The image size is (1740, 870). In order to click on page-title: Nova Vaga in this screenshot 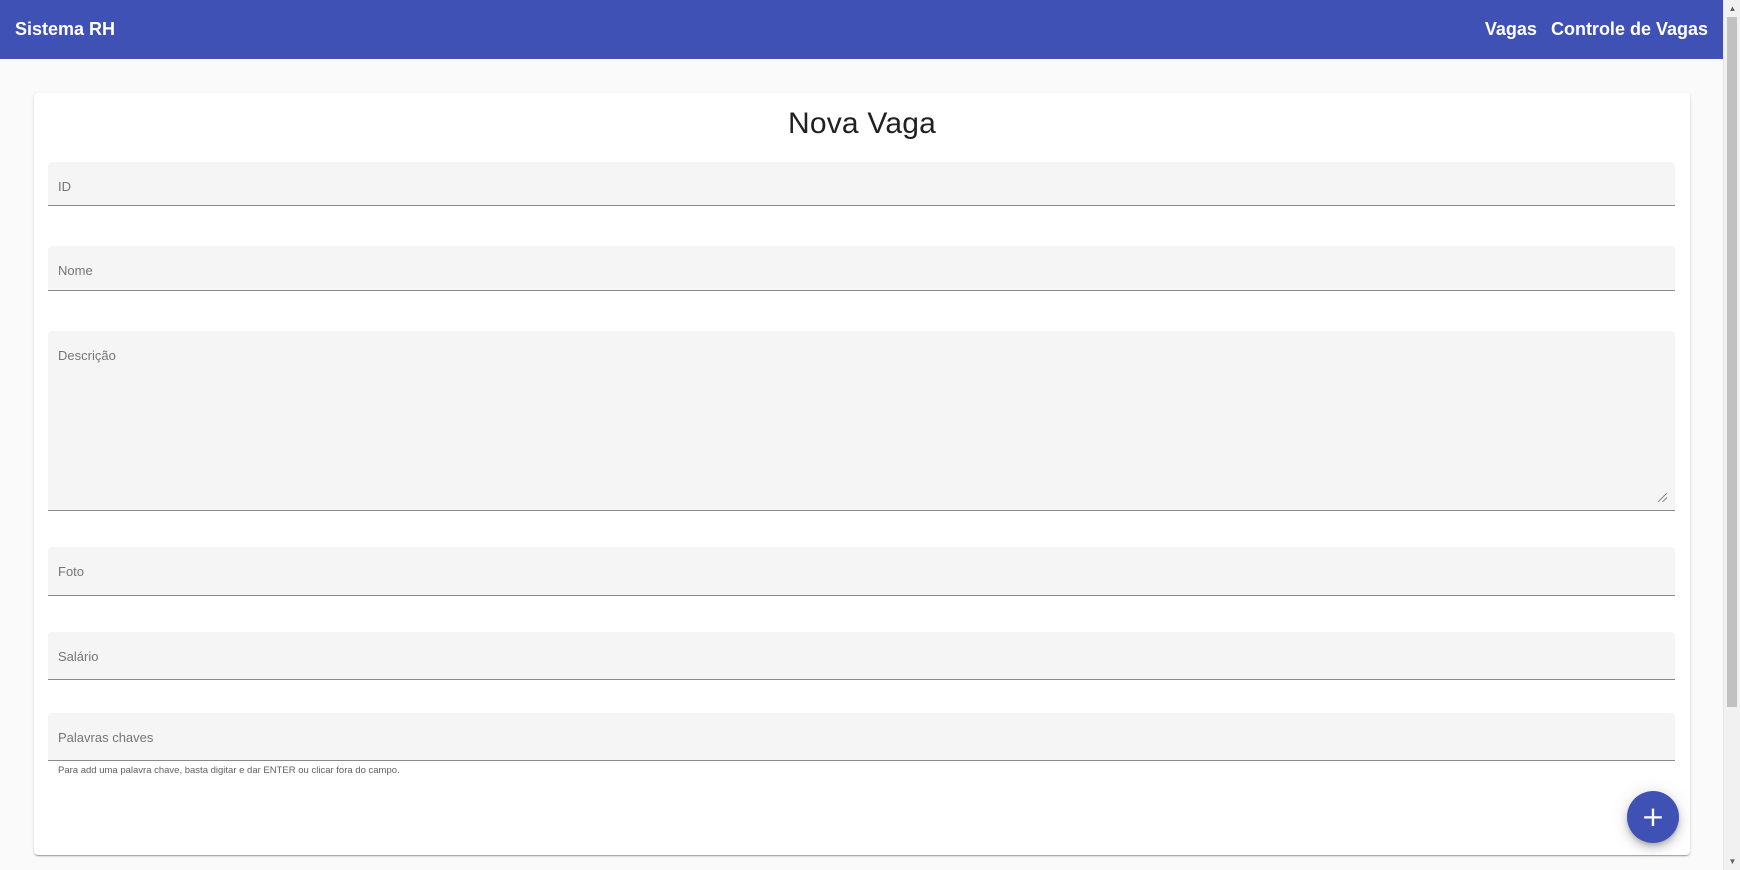, I will do `click(861, 123)`.